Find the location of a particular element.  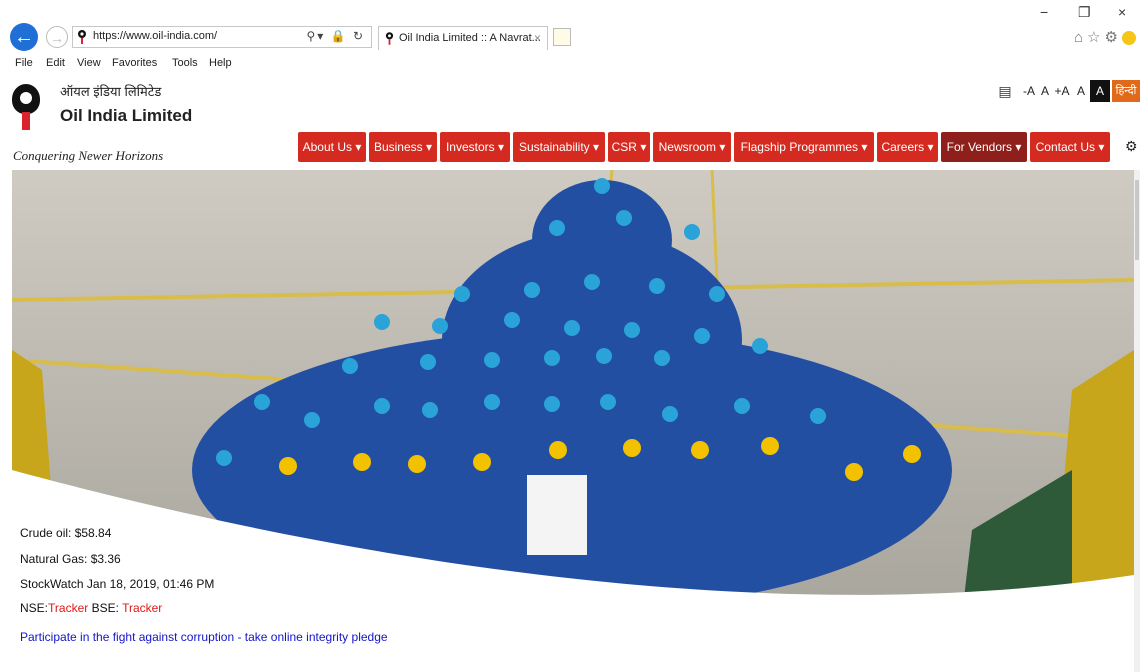

tagline: Conquering Newer Horizons is located at coordinates (88, 155).